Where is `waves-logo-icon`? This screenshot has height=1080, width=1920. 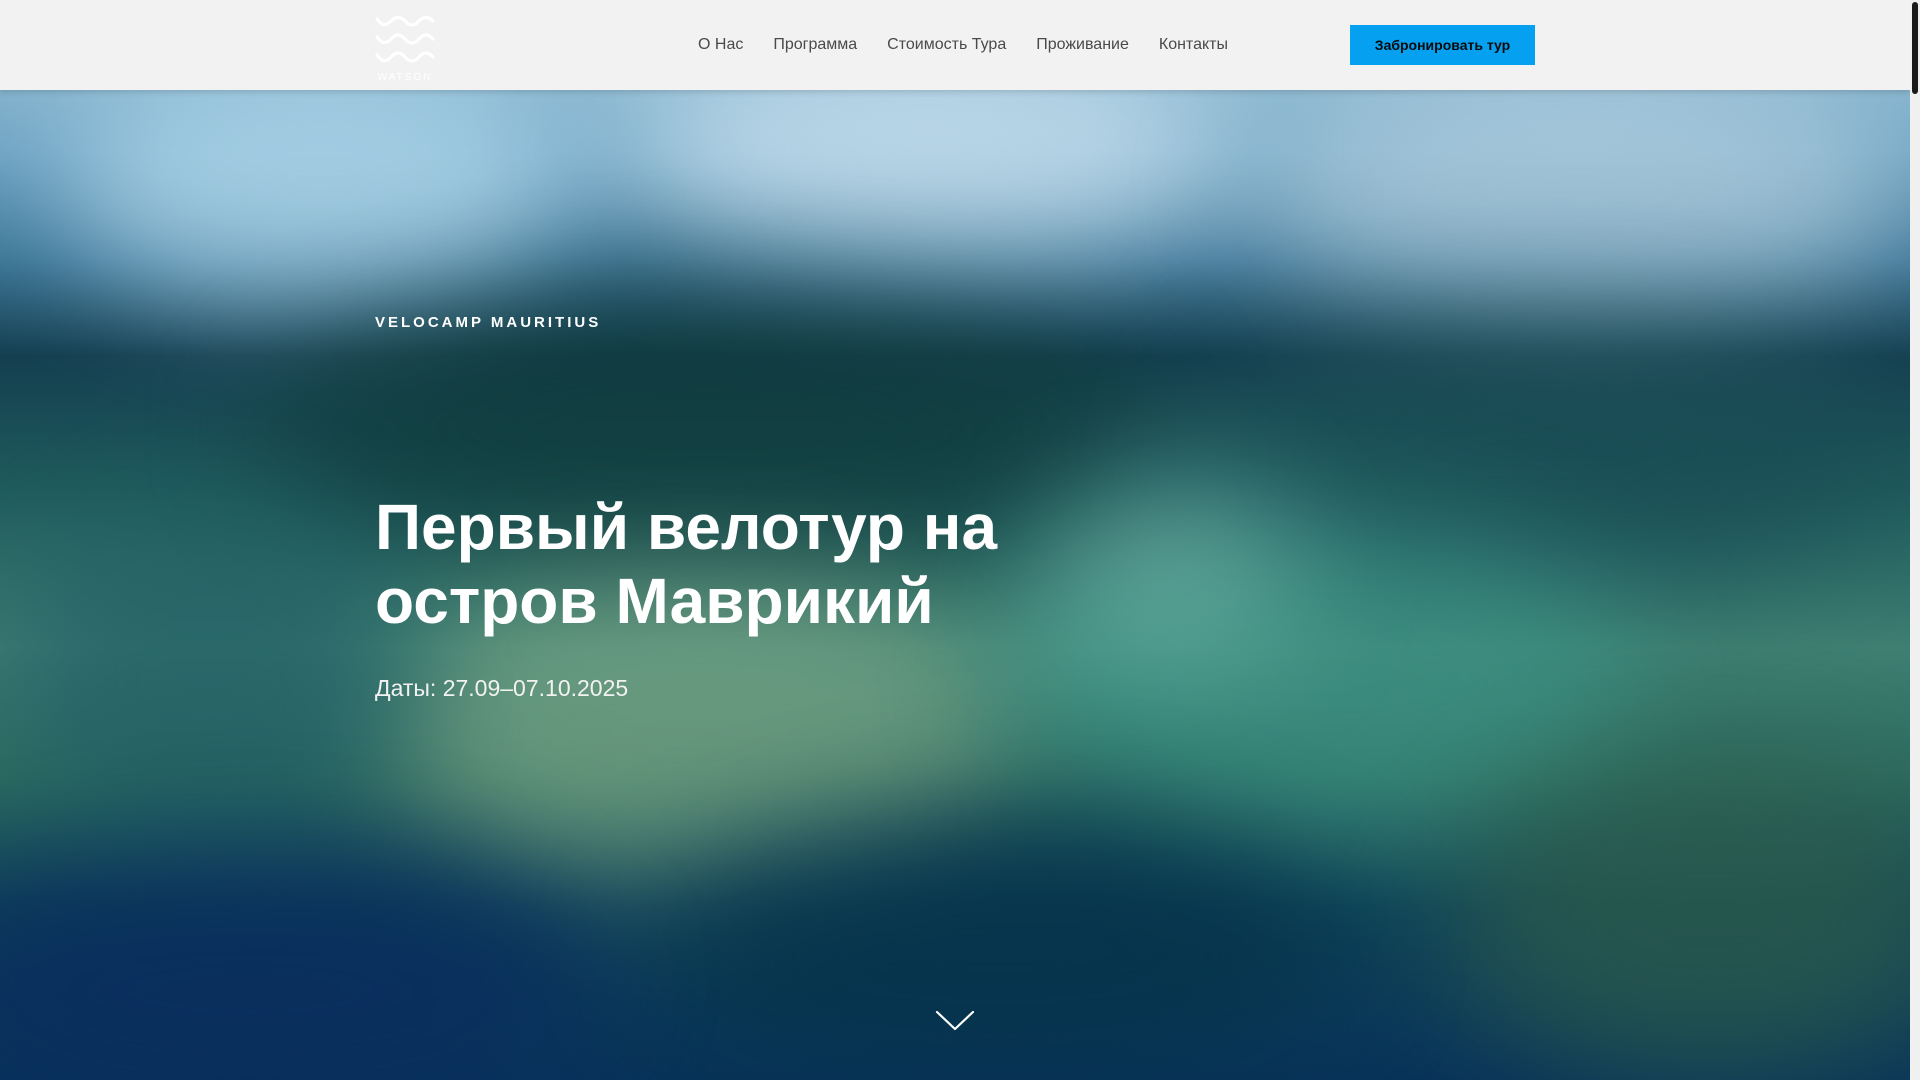 waves-logo-icon is located at coordinates (405, 39).